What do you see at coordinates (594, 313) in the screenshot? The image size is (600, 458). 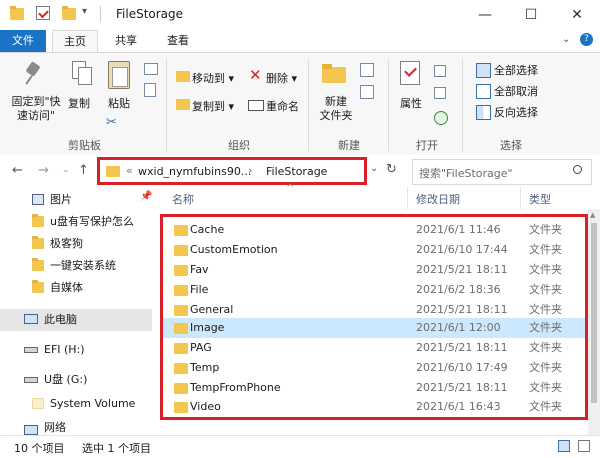 I see `scrollbar-thumb` at bounding box center [594, 313].